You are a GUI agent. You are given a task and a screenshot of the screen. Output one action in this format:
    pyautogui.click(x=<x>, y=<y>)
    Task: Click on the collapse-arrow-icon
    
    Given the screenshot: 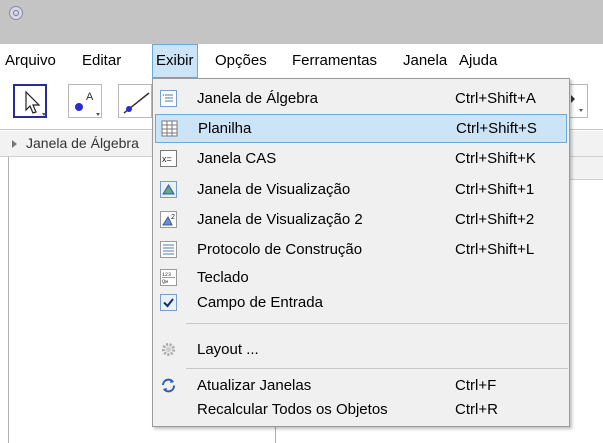 What is the action you would take?
    pyautogui.click(x=14, y=144)
    